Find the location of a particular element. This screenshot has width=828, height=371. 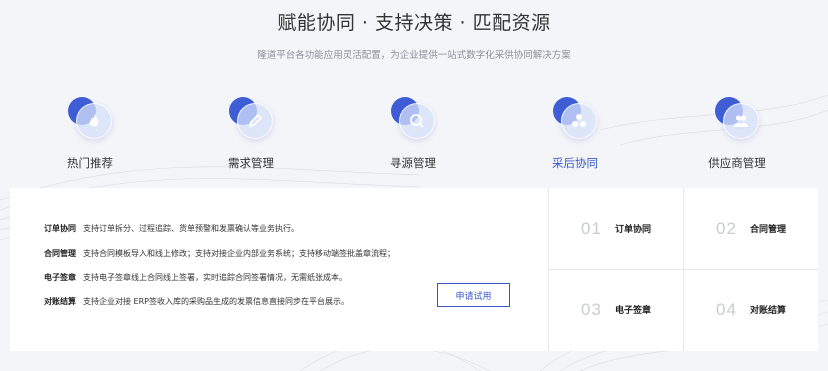

category-supplier-management: 供应商管理 is located at coordinates (737, 134).